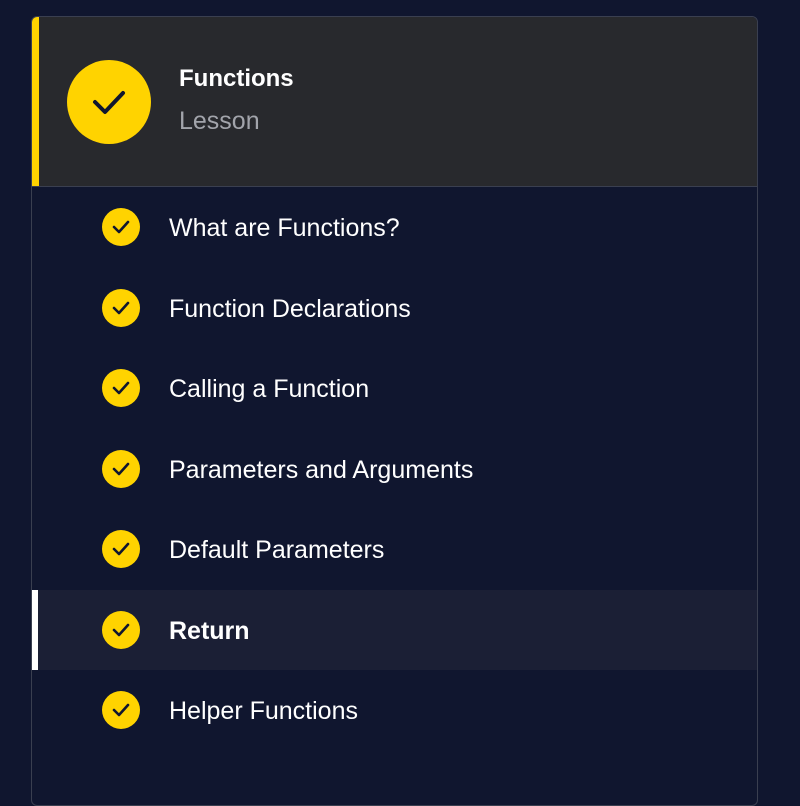 This screenshot has height=806, width=800. I want to click on exercise-item-function-declarations: Function Declarations, so click(394, 308).